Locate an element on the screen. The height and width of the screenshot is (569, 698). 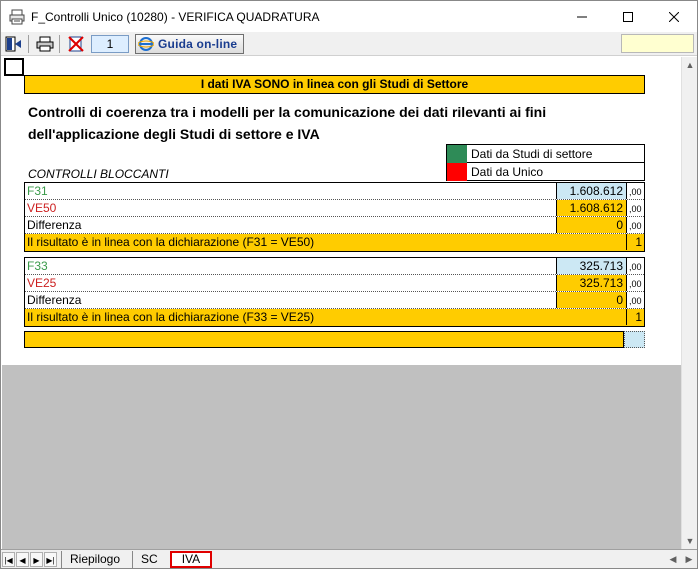
summary-cell is located at coordinates (634, 339).